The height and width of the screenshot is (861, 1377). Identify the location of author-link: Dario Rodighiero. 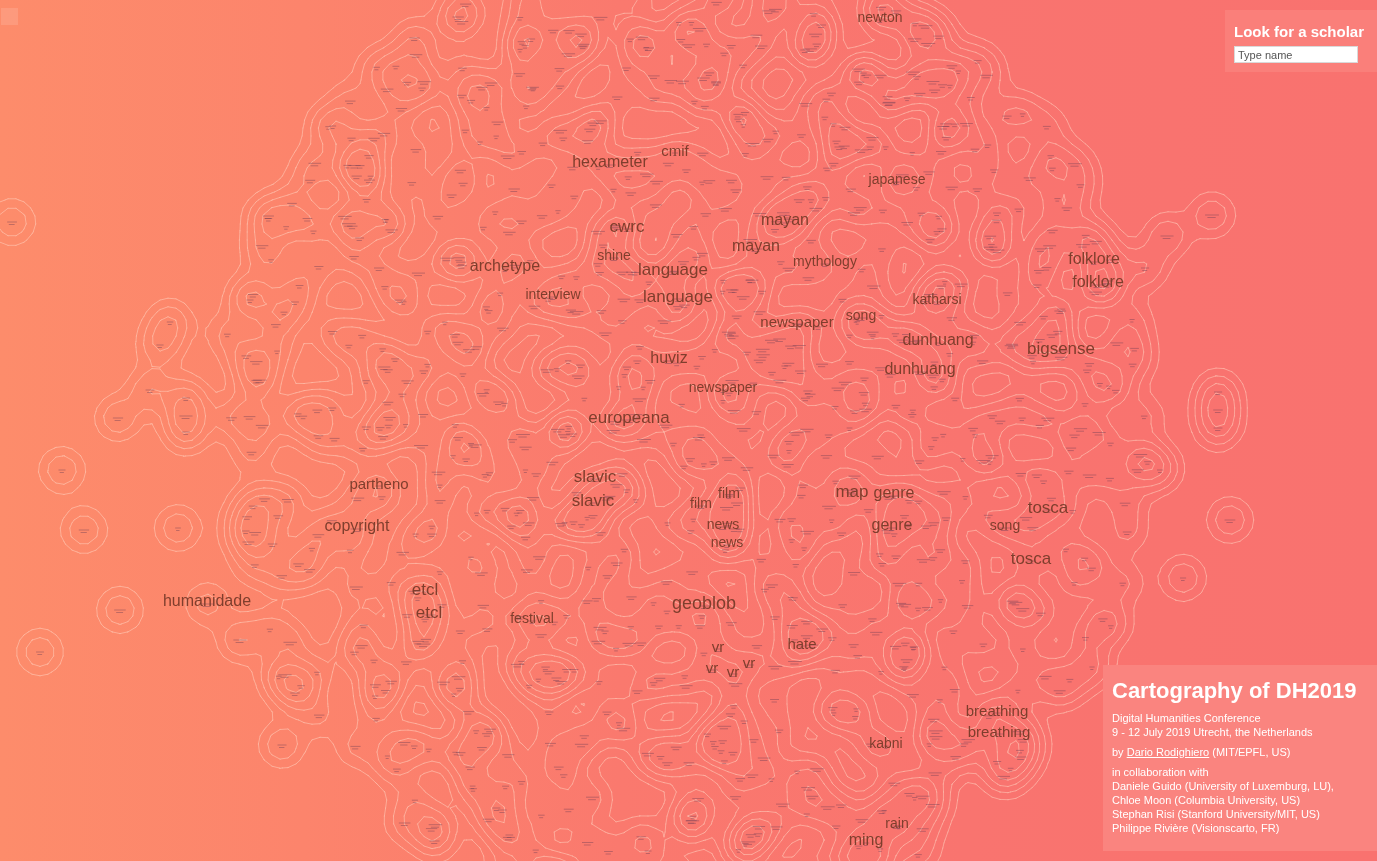
(1168, 752).